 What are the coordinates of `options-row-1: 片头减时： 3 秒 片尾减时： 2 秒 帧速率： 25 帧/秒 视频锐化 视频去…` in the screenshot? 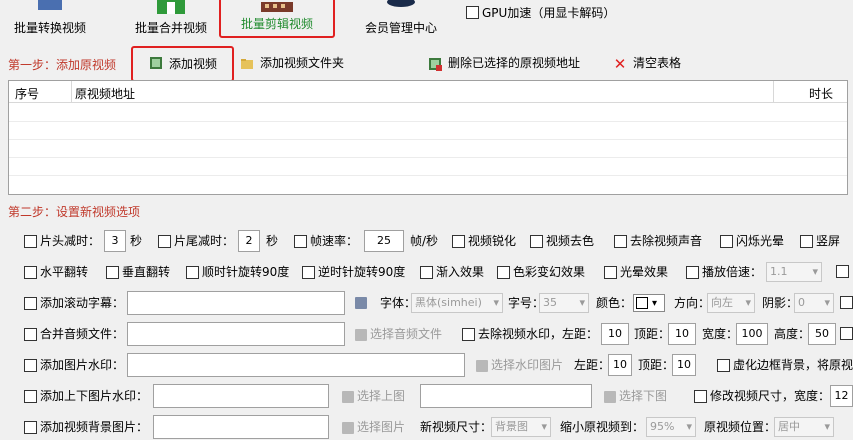 It's located at (426, 241).